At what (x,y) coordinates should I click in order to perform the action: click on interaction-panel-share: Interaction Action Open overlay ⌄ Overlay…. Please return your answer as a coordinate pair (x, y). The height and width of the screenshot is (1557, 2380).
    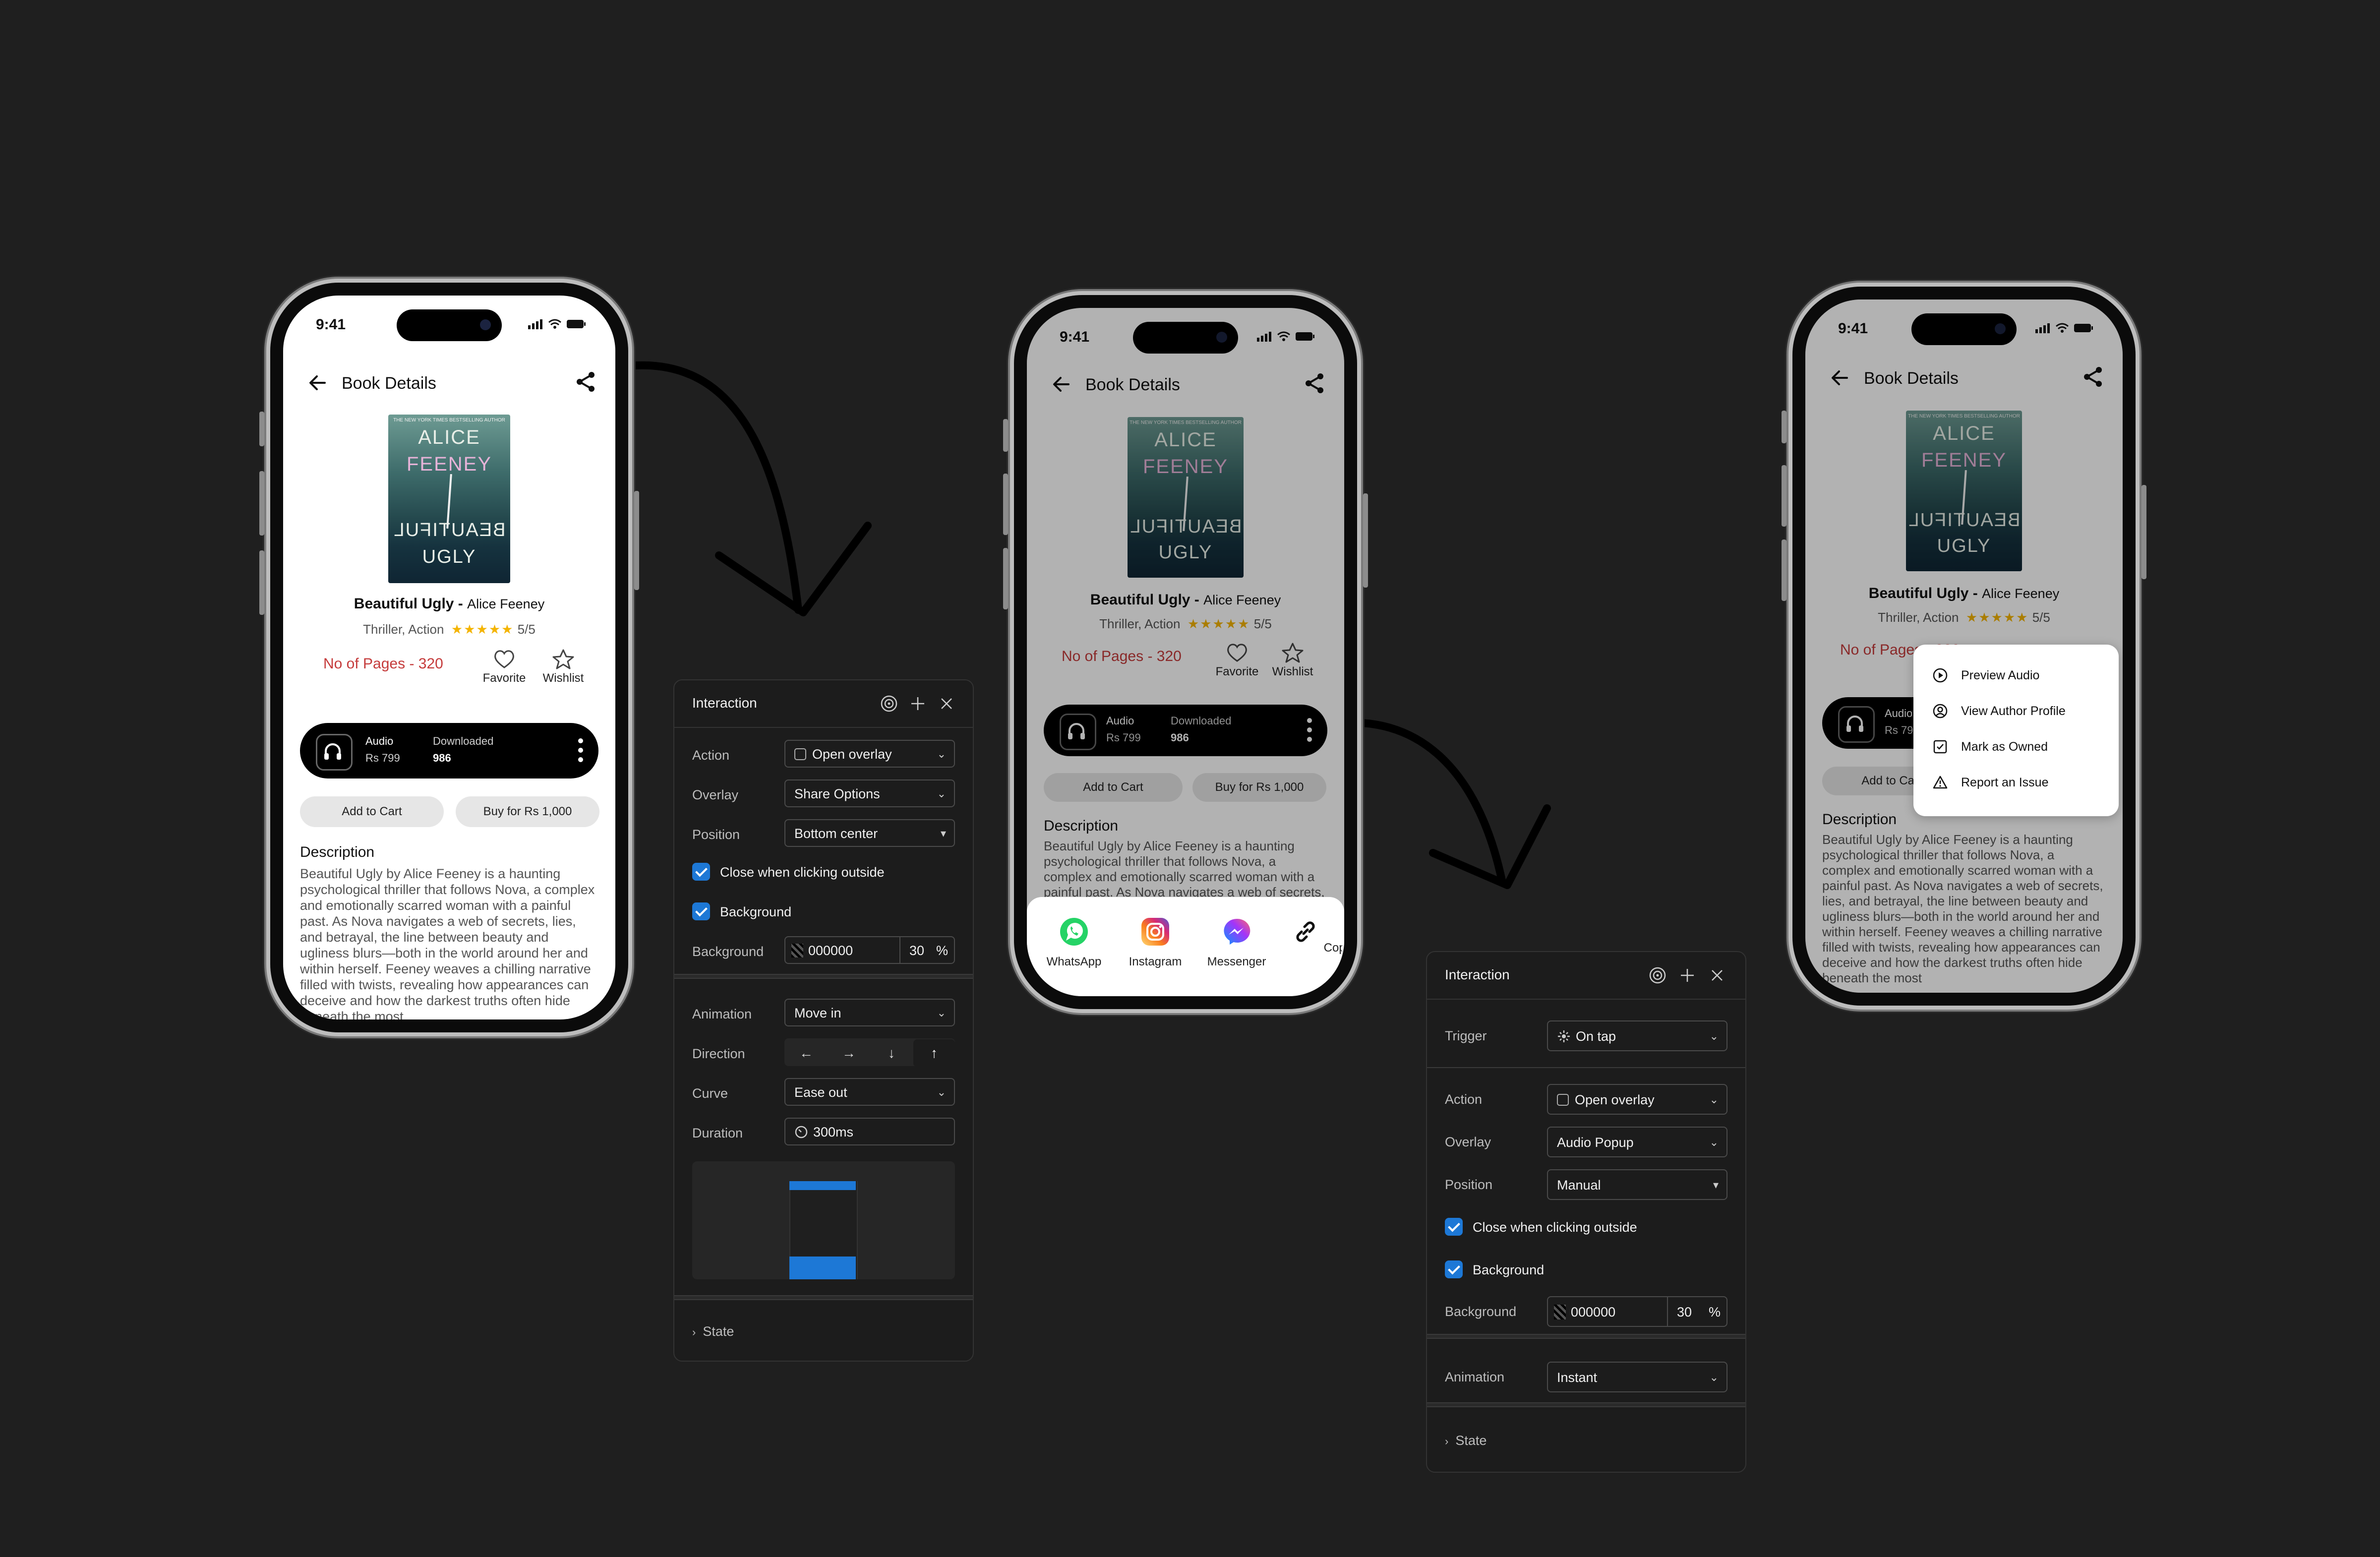
    Looking at the image, I should click on (823, 1020).